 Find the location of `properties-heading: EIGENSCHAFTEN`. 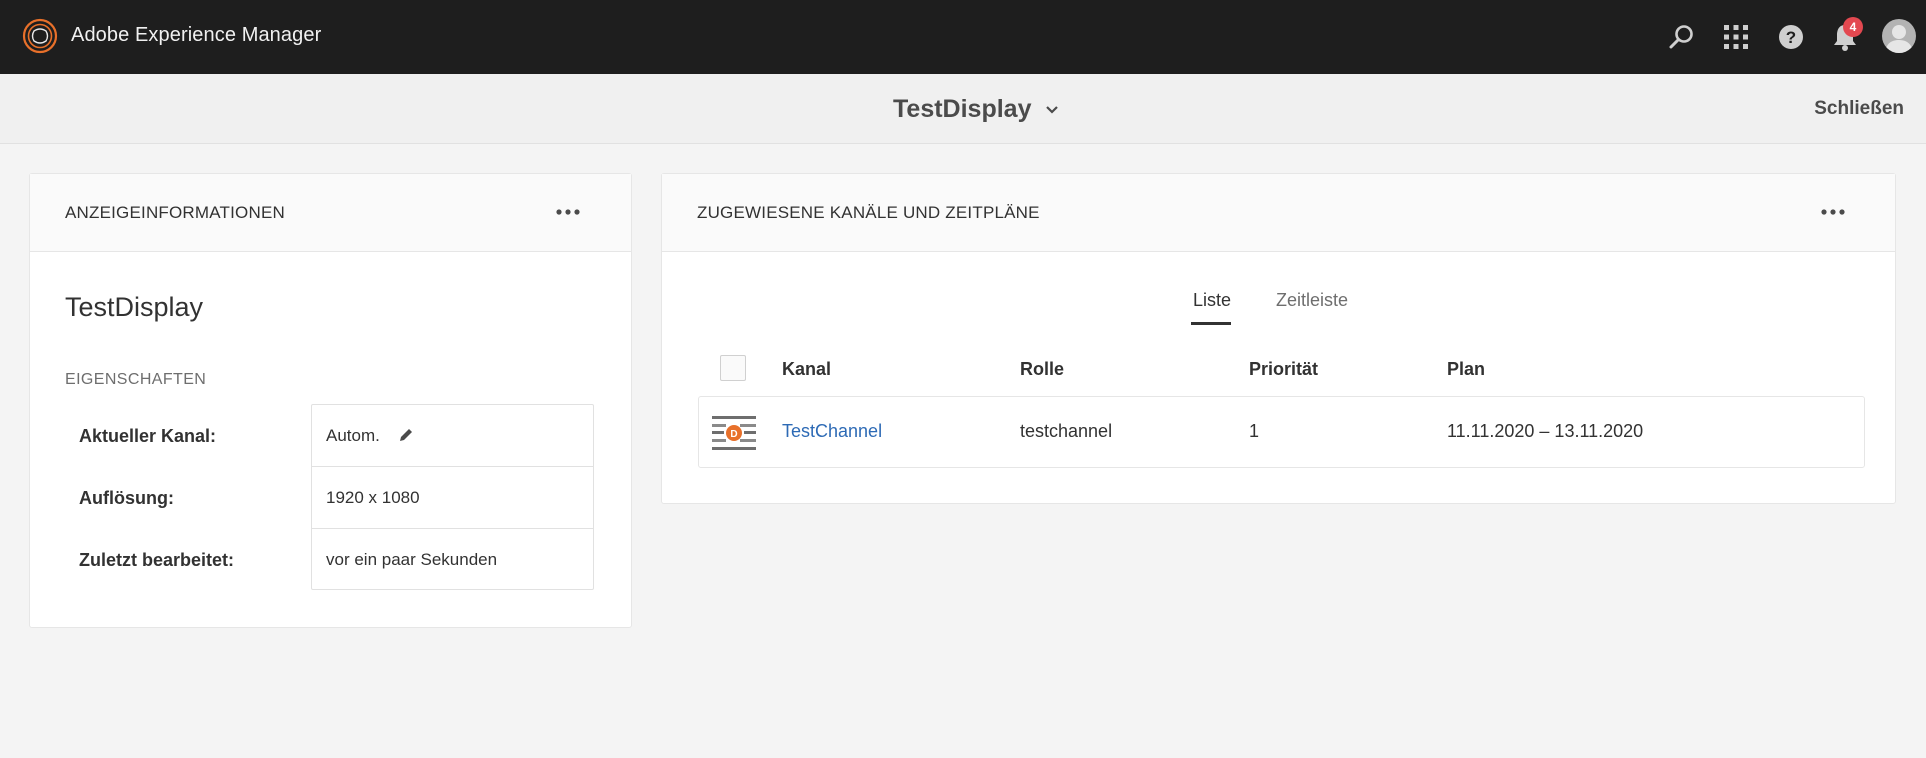

properties-heading: EIGENSCHAFTEN is located at coordinates (136, 379).